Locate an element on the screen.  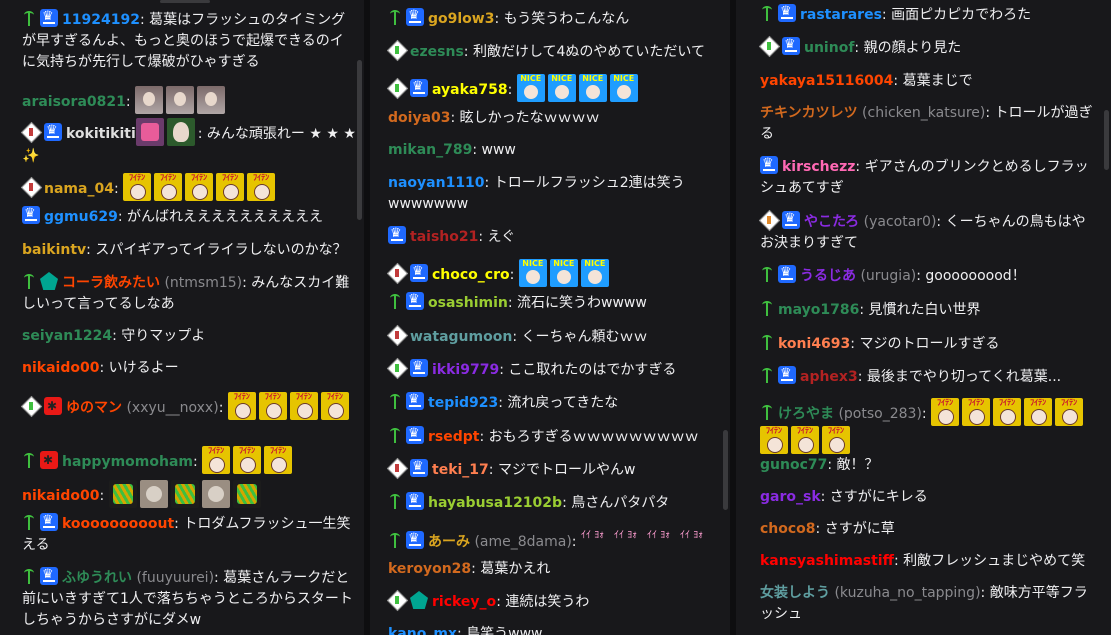
username: doiya03 is located at coordinates (419, 118).